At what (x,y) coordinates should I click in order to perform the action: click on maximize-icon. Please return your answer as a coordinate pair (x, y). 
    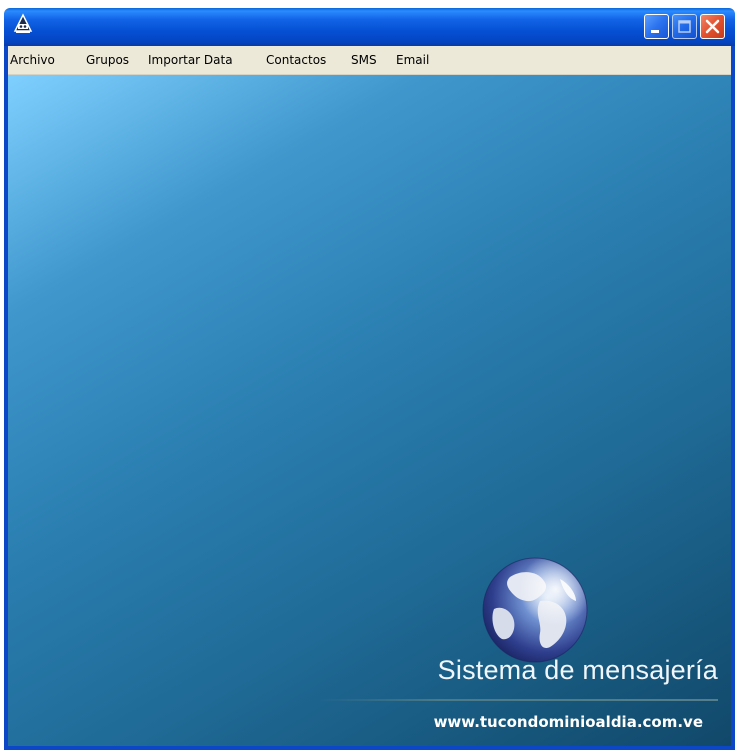
    Looking at the image, I should click on (684, 26).